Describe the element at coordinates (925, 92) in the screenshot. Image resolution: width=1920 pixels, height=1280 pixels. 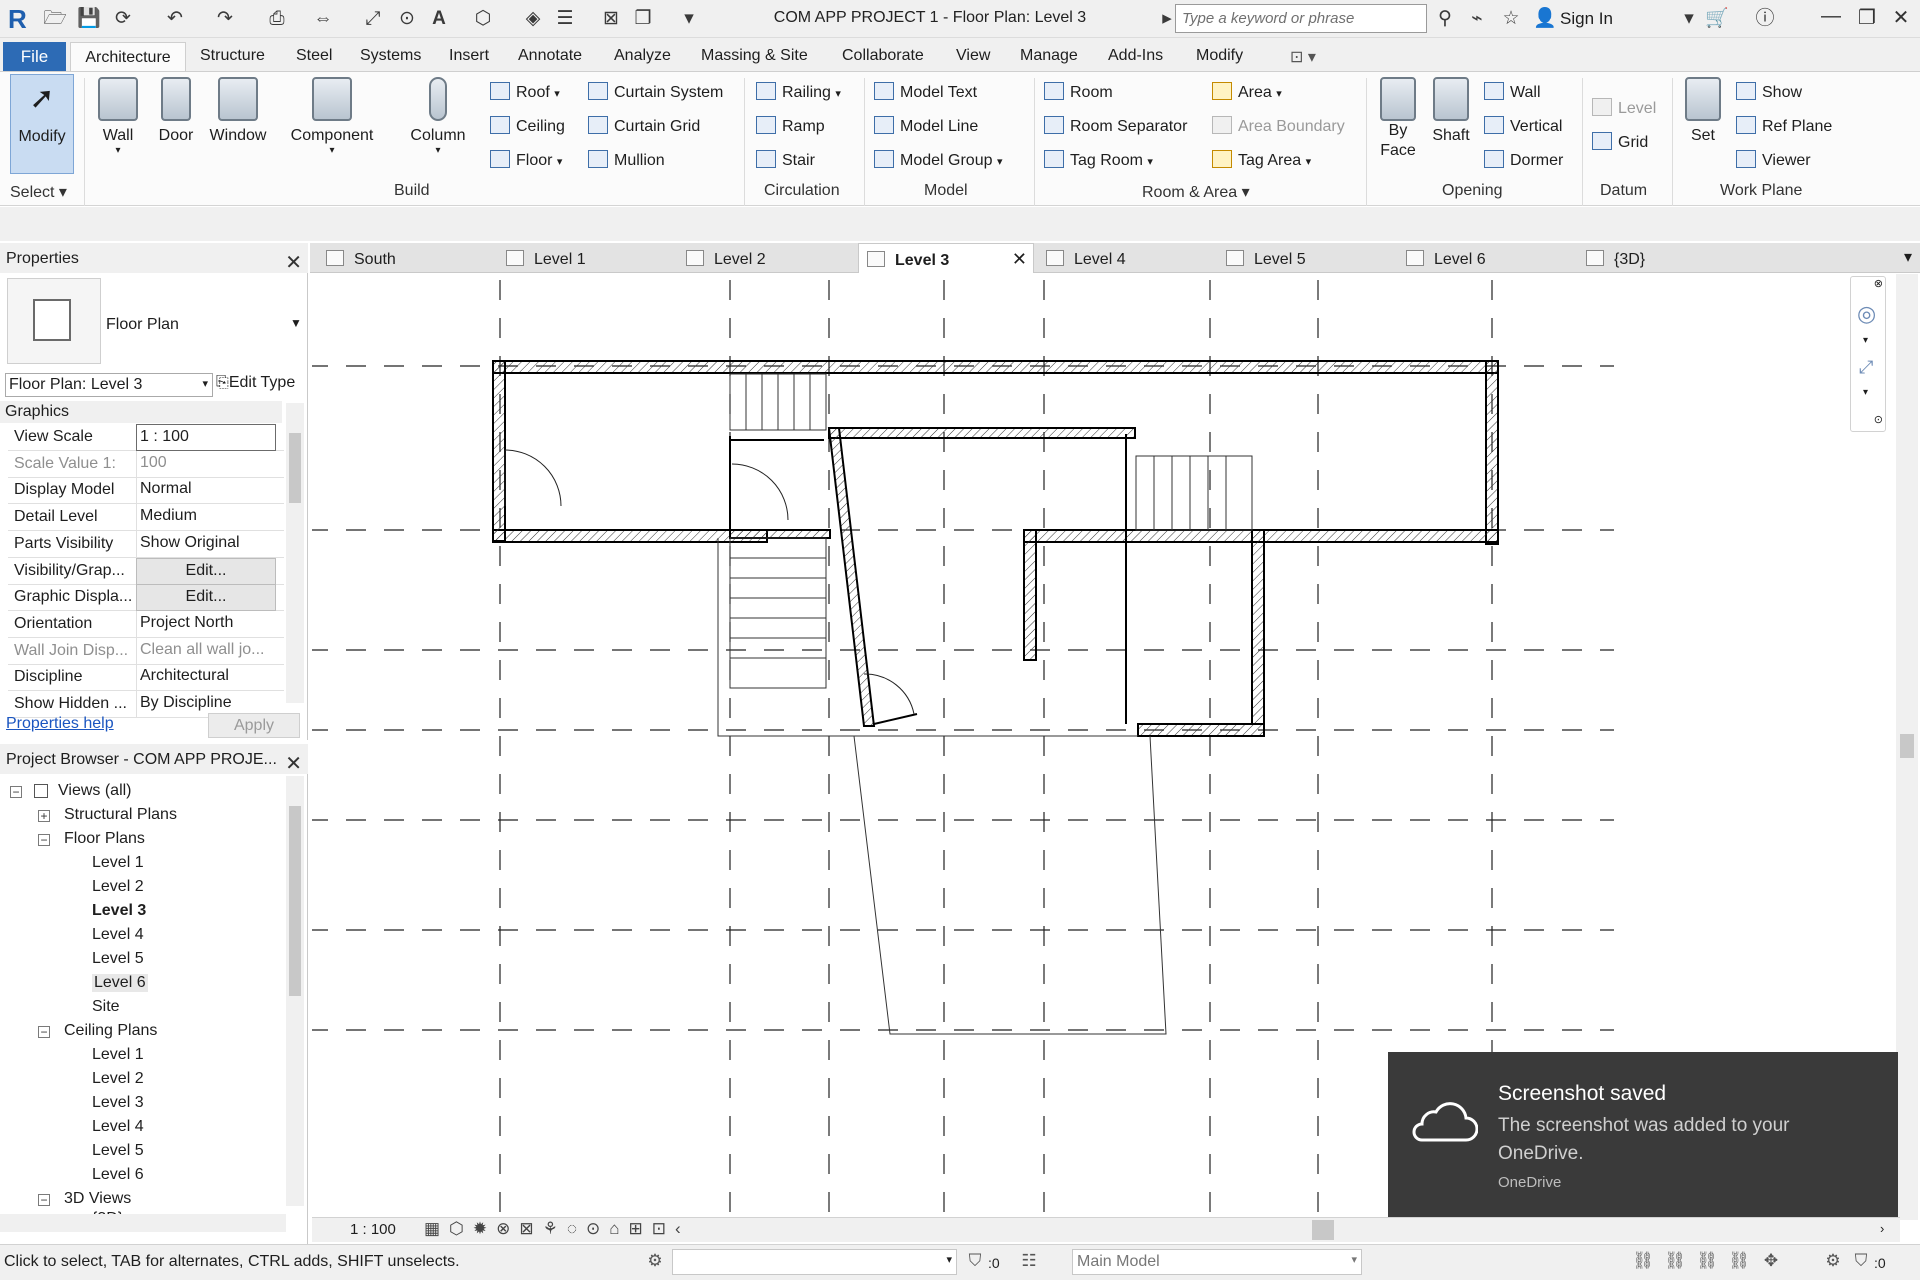
I see `model-text-button: Model Text` at that location.